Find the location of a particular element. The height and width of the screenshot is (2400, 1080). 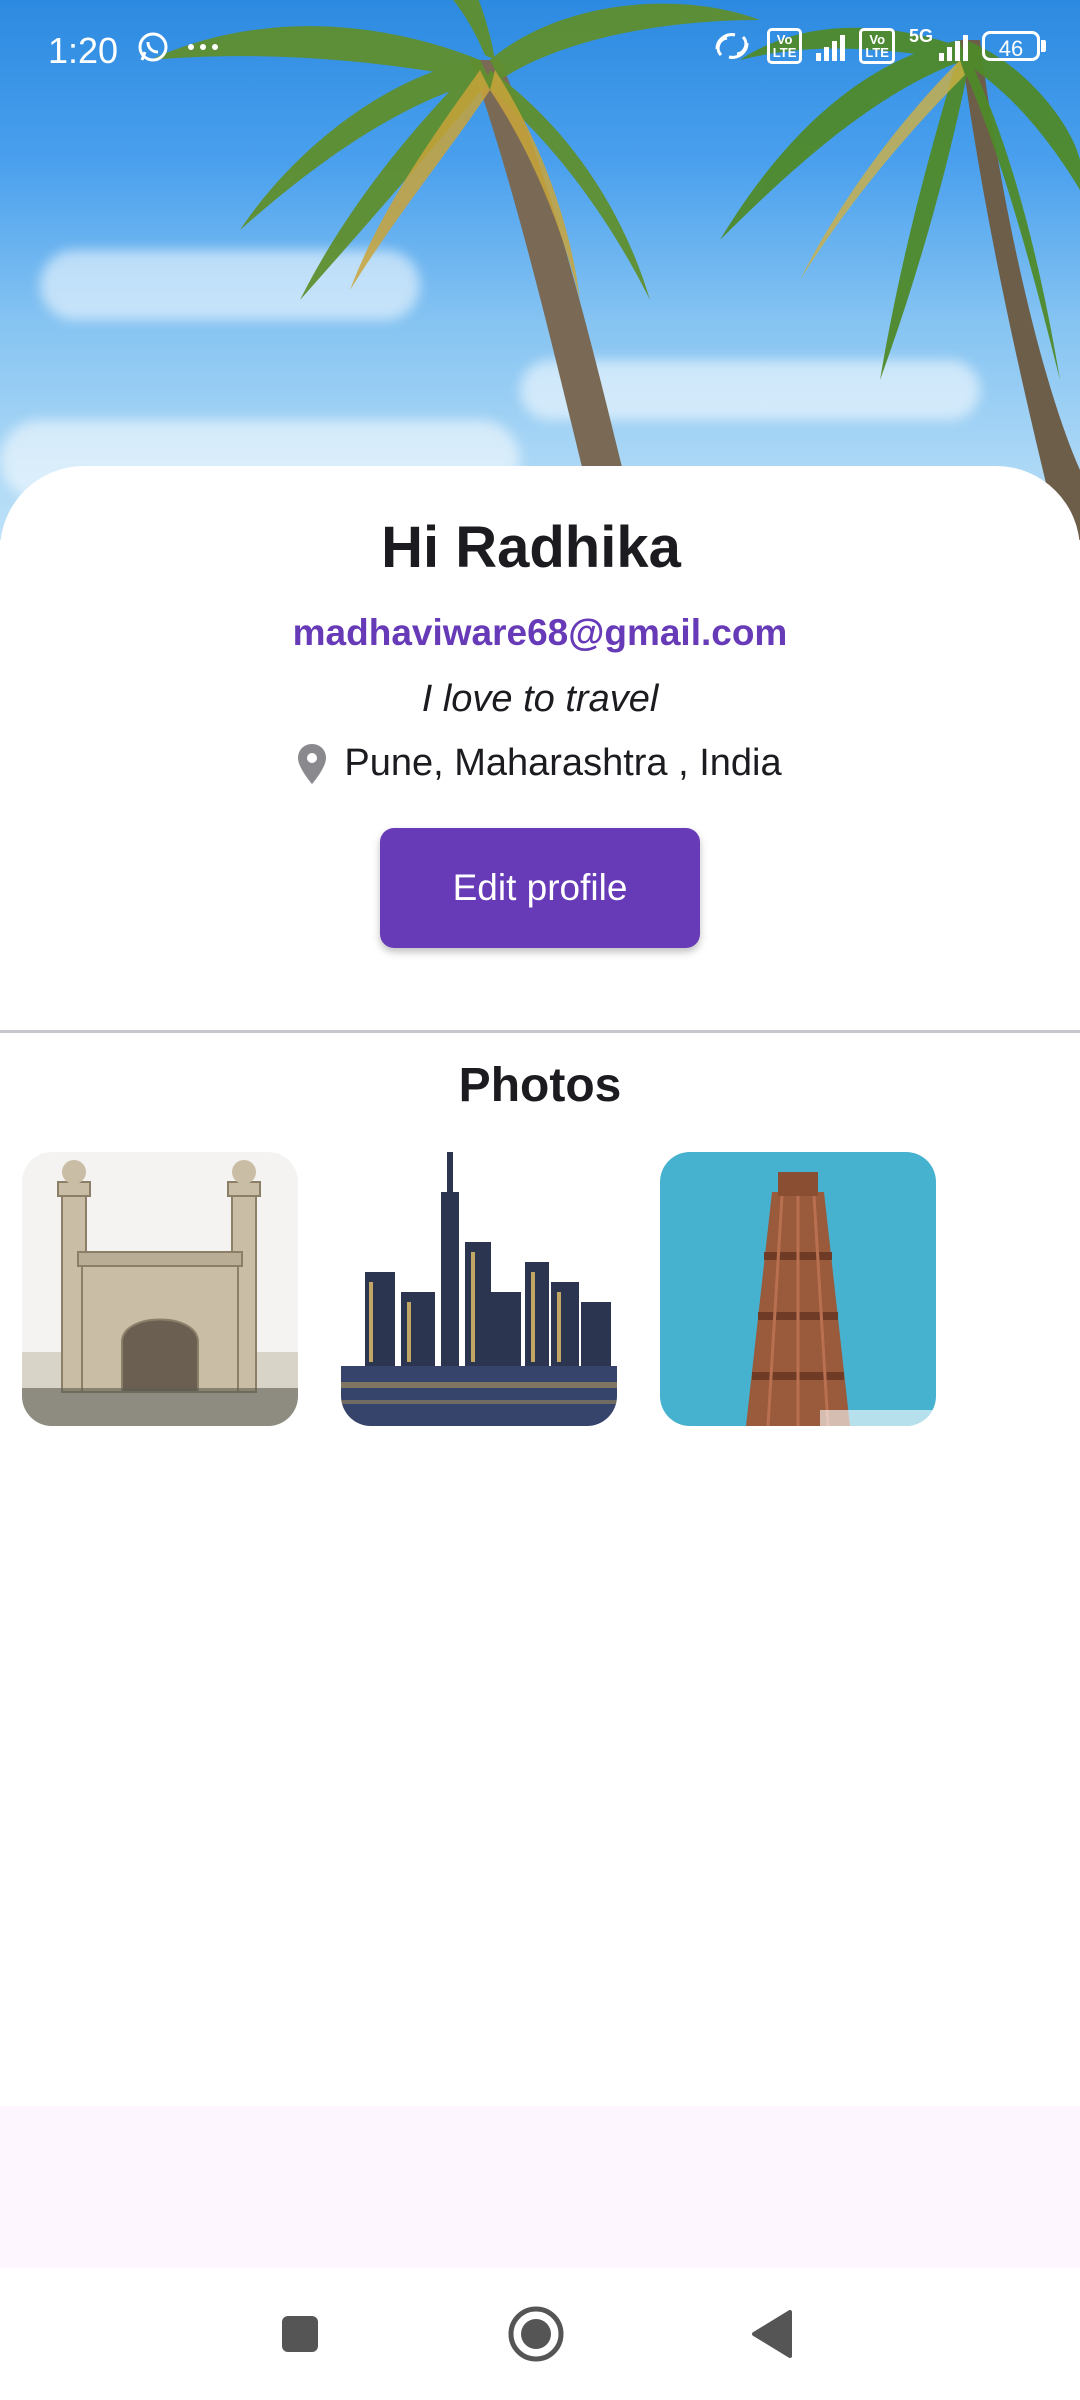

more-notifications-icon is located at coordinates (203, 47).